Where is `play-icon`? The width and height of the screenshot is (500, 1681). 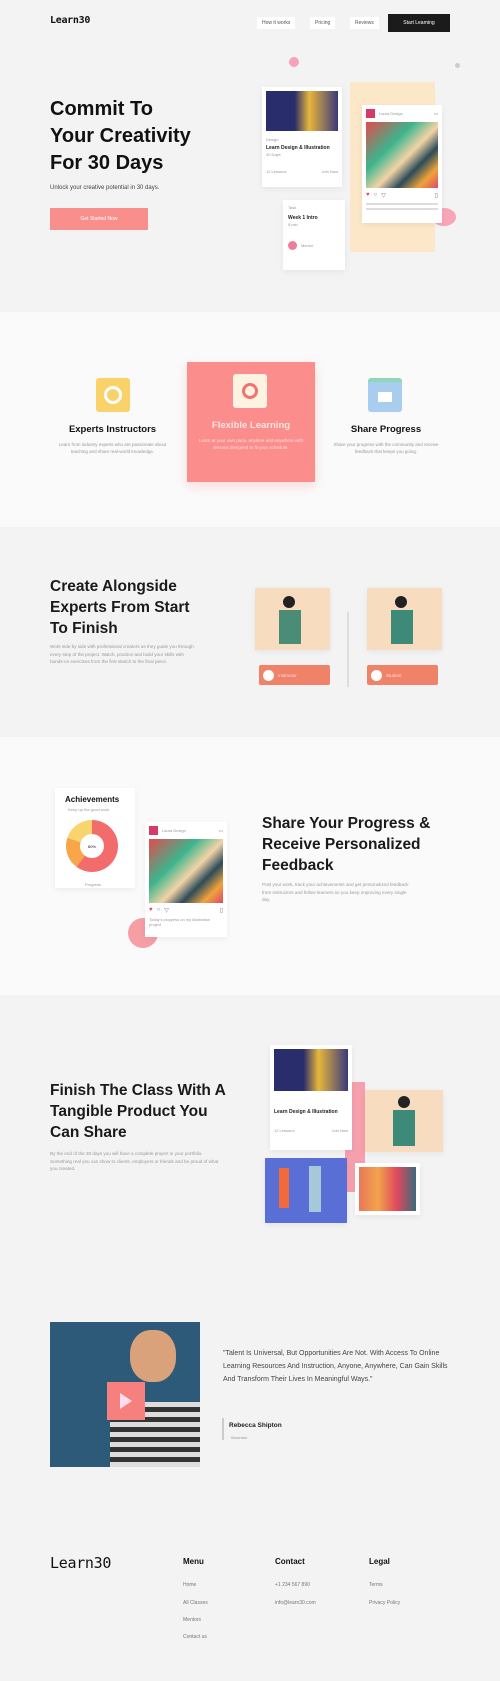
play-icon is located at coordinates (126, 1401).